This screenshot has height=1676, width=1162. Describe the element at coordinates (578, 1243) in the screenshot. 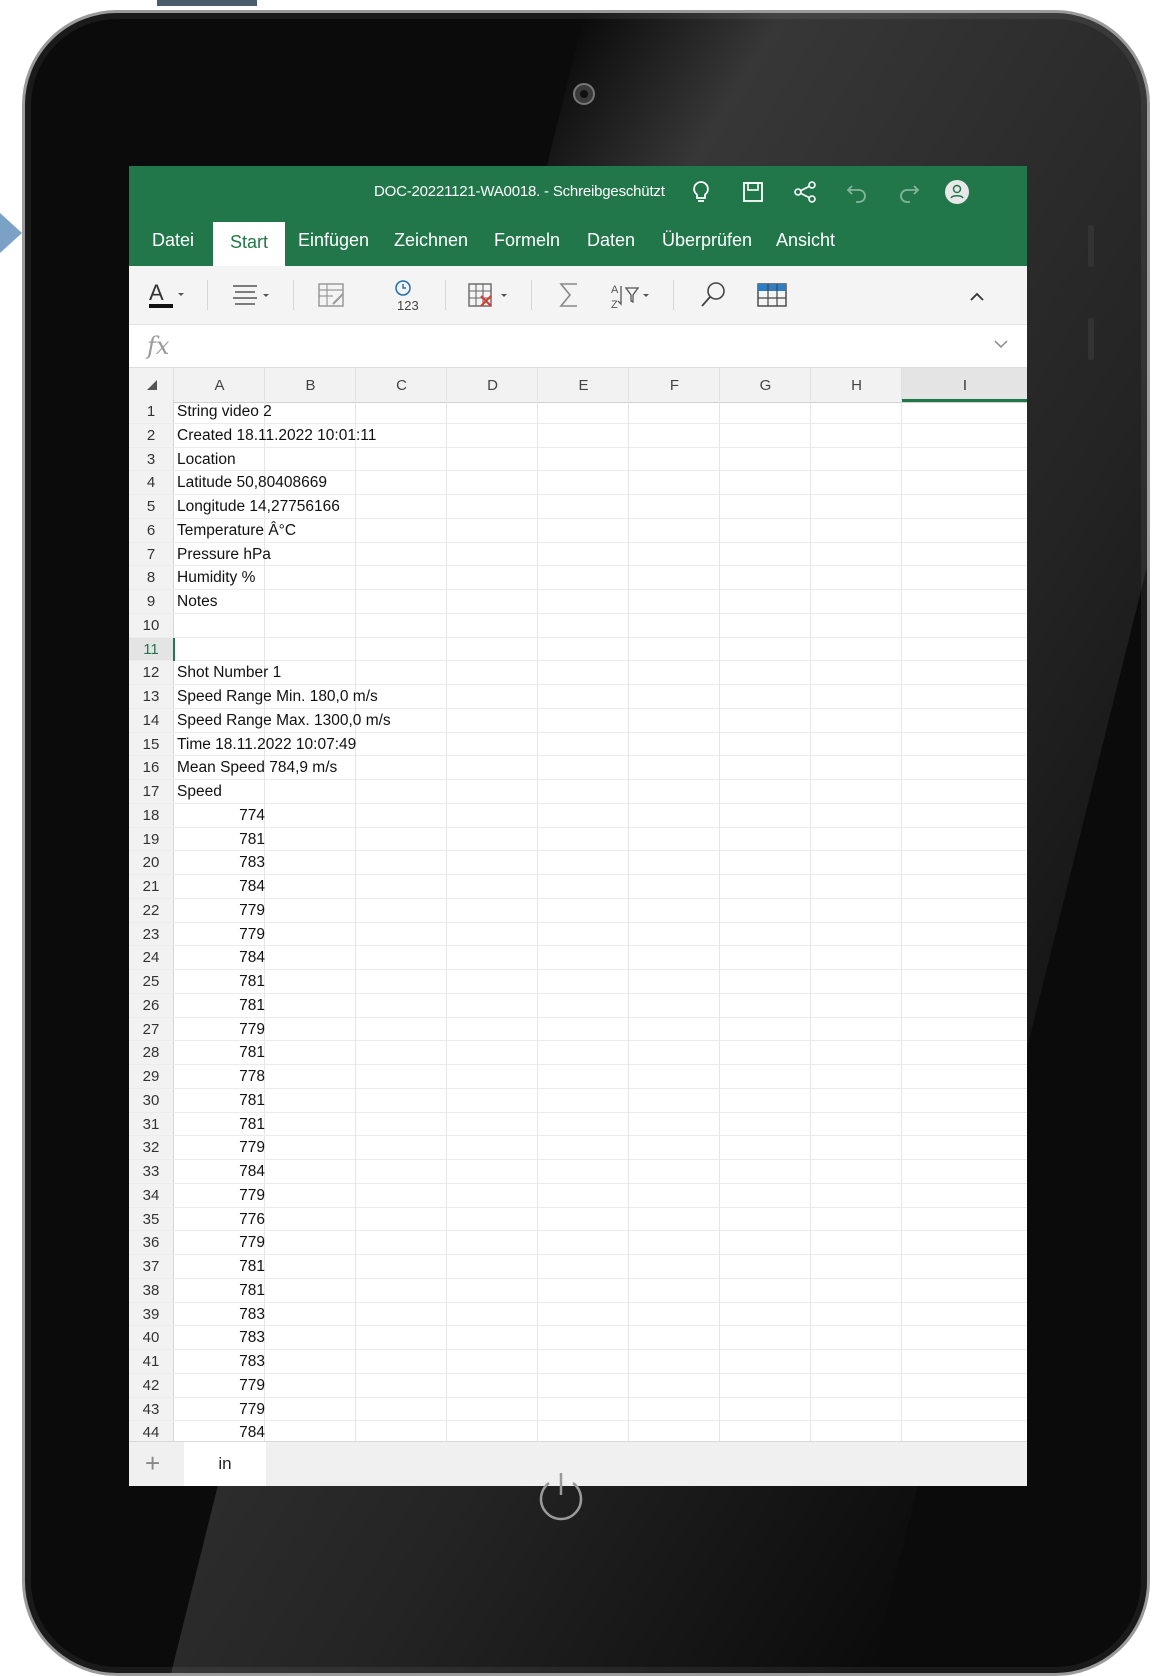

I see `table-row: 36 779` at that location.